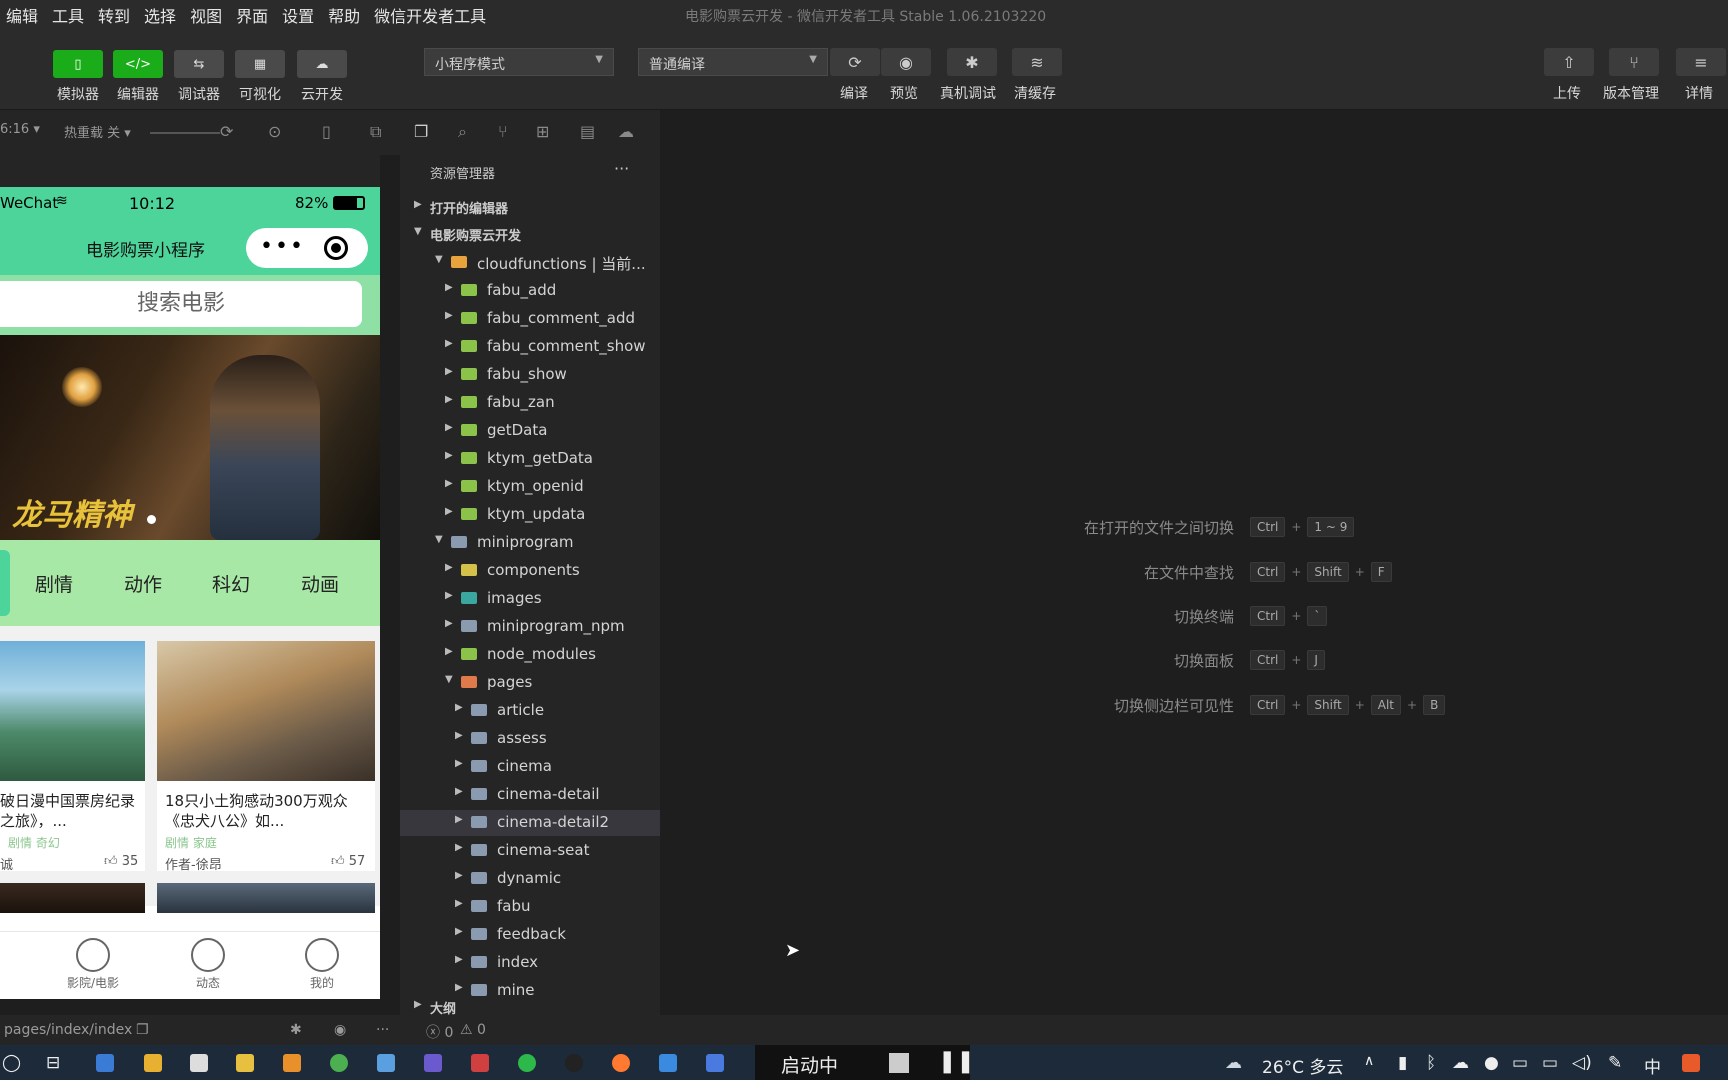 The width and height of the screenshot is (1728, 1080). I want to click on window-icon: ⧉, so click(375, 132).